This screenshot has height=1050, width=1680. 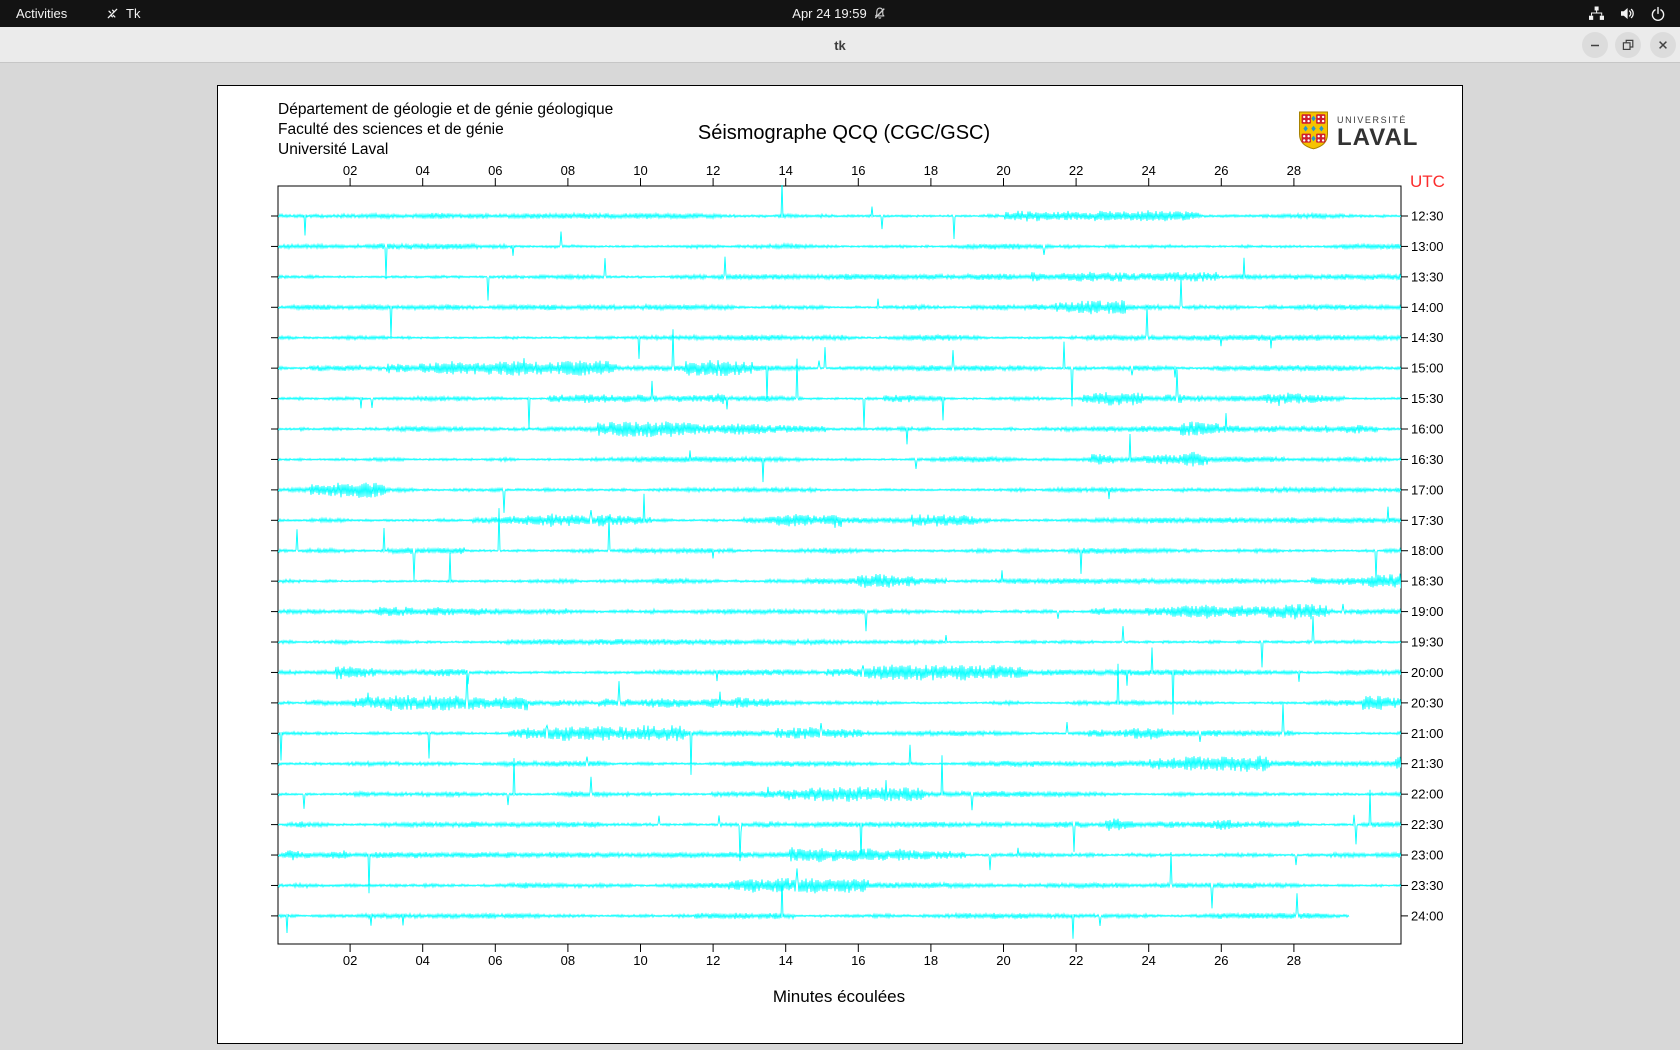 I want to click on row-time-label: 20:00, so click(x=1427, y=672).